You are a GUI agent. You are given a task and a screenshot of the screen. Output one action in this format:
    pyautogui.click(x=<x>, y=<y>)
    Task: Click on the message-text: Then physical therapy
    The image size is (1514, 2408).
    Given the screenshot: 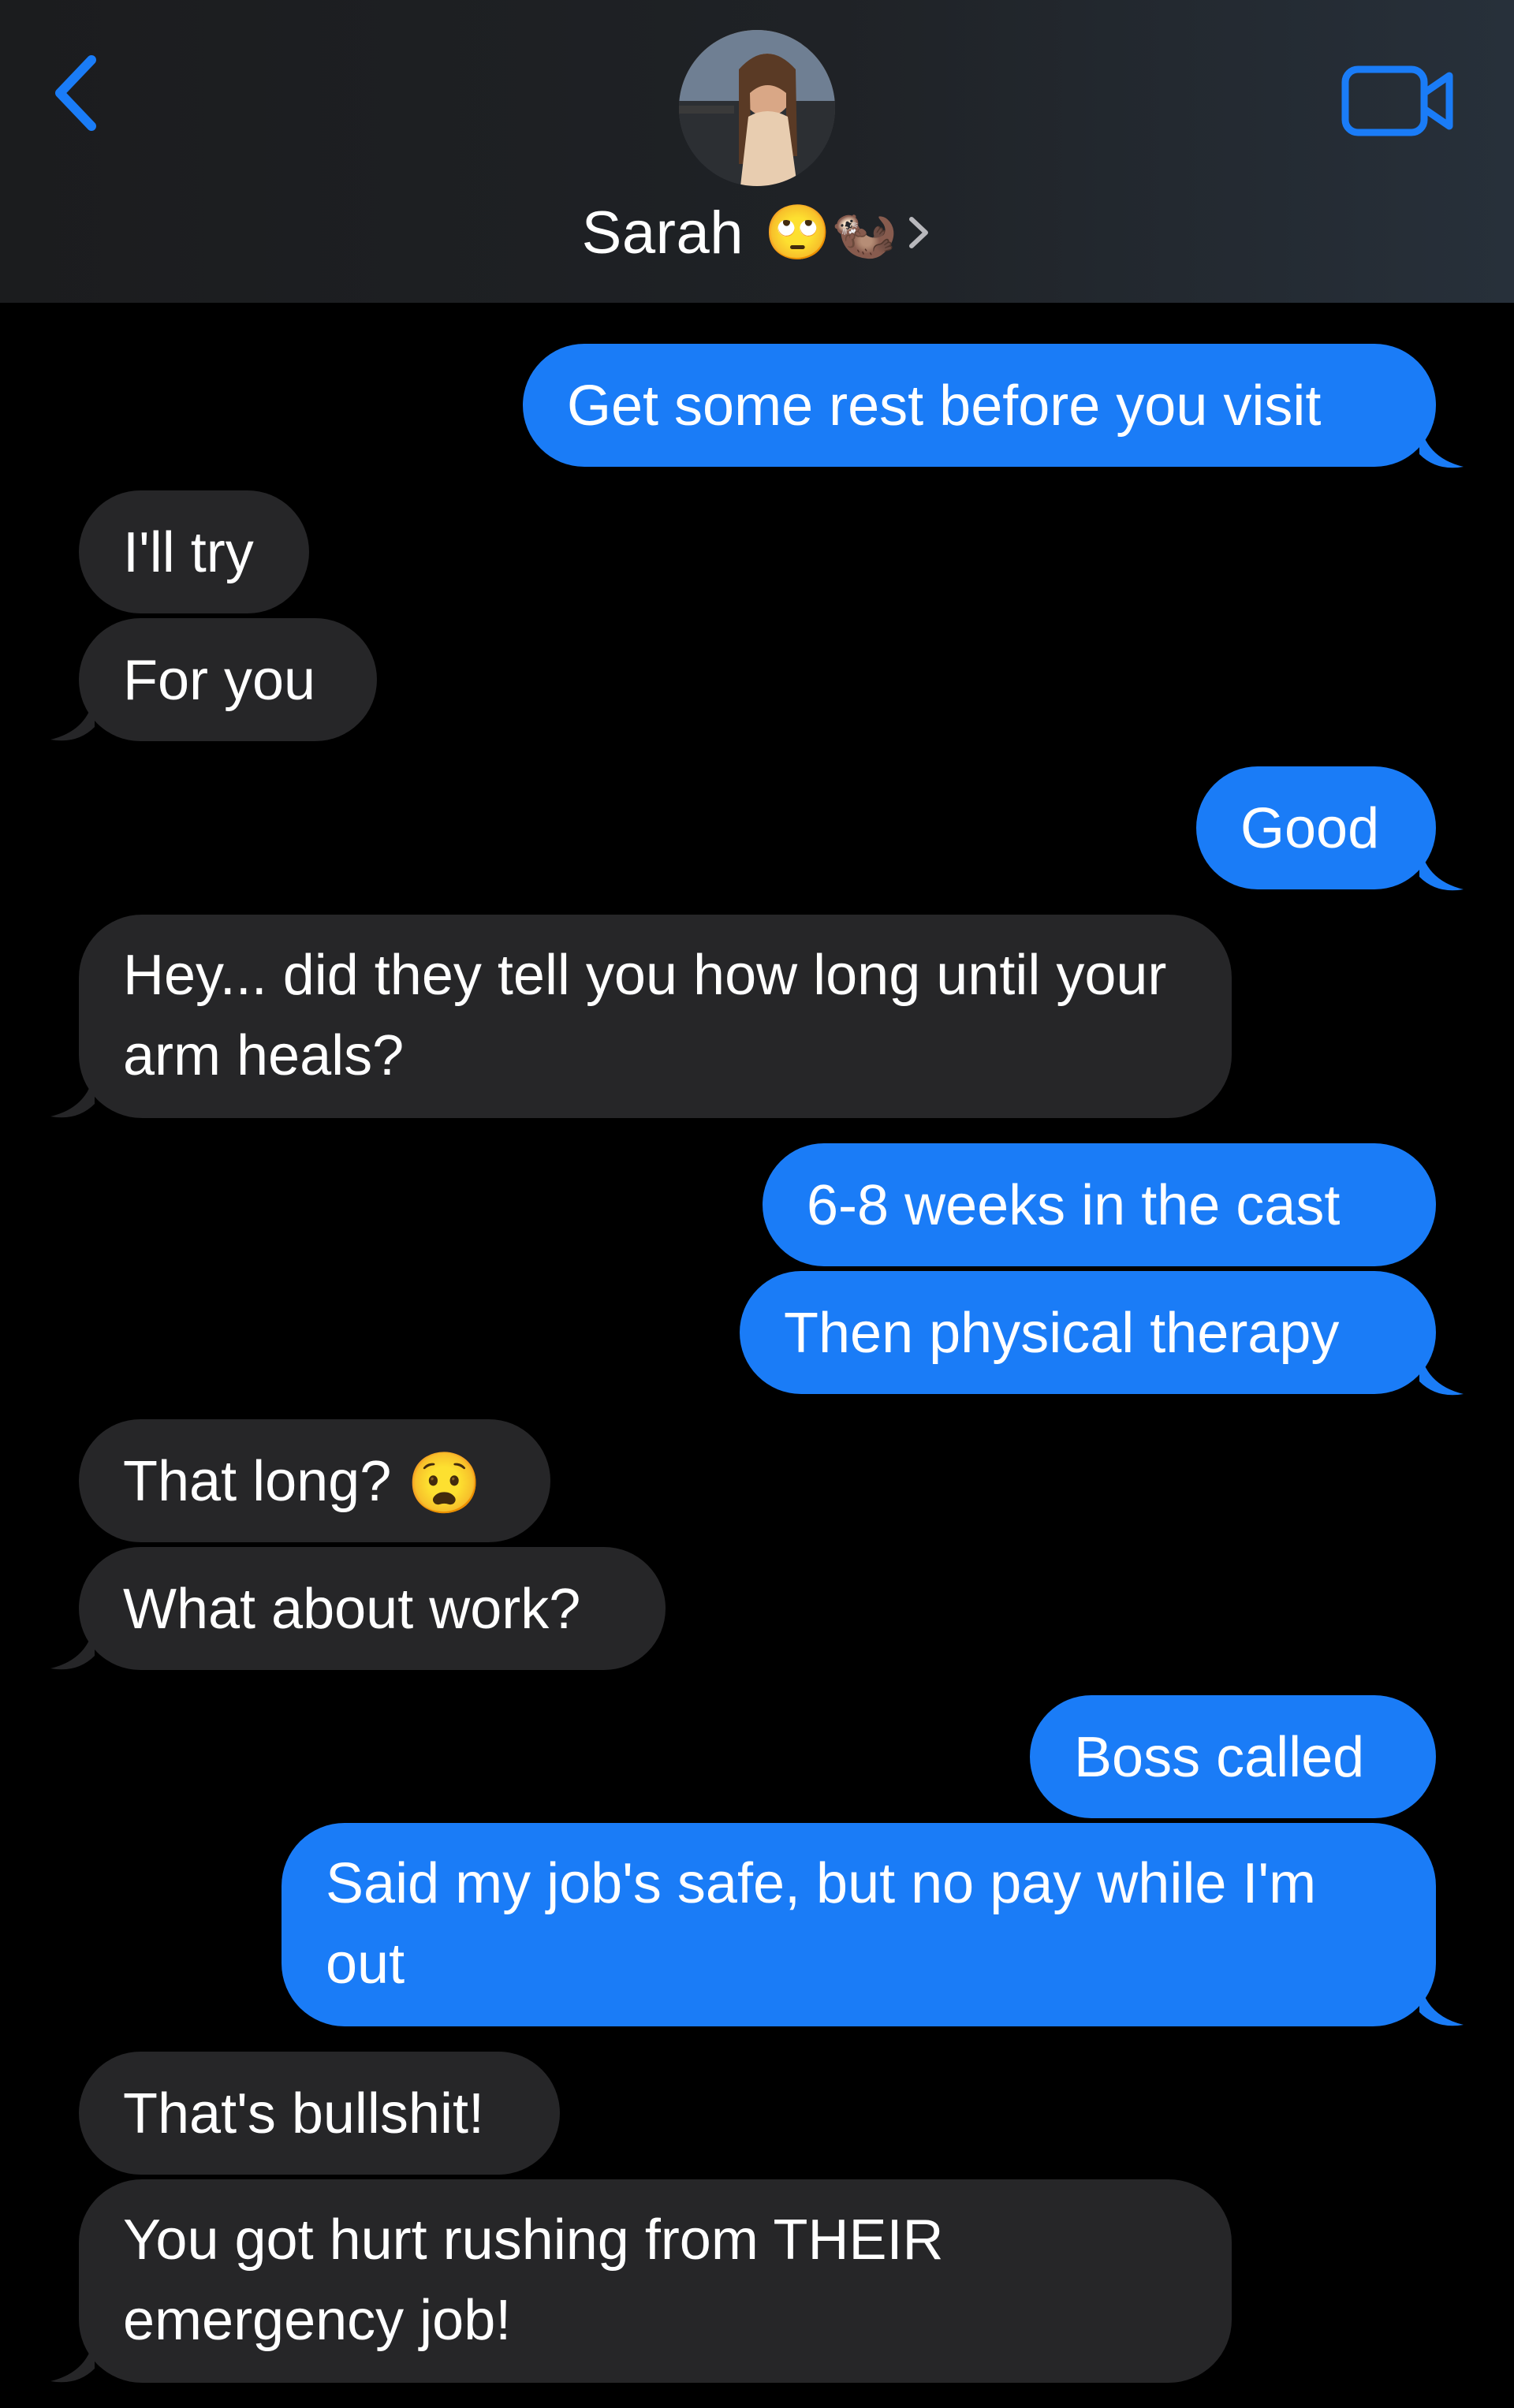 What is the action you would take?
    pyautogui.click(x=1062, y=1333)
    